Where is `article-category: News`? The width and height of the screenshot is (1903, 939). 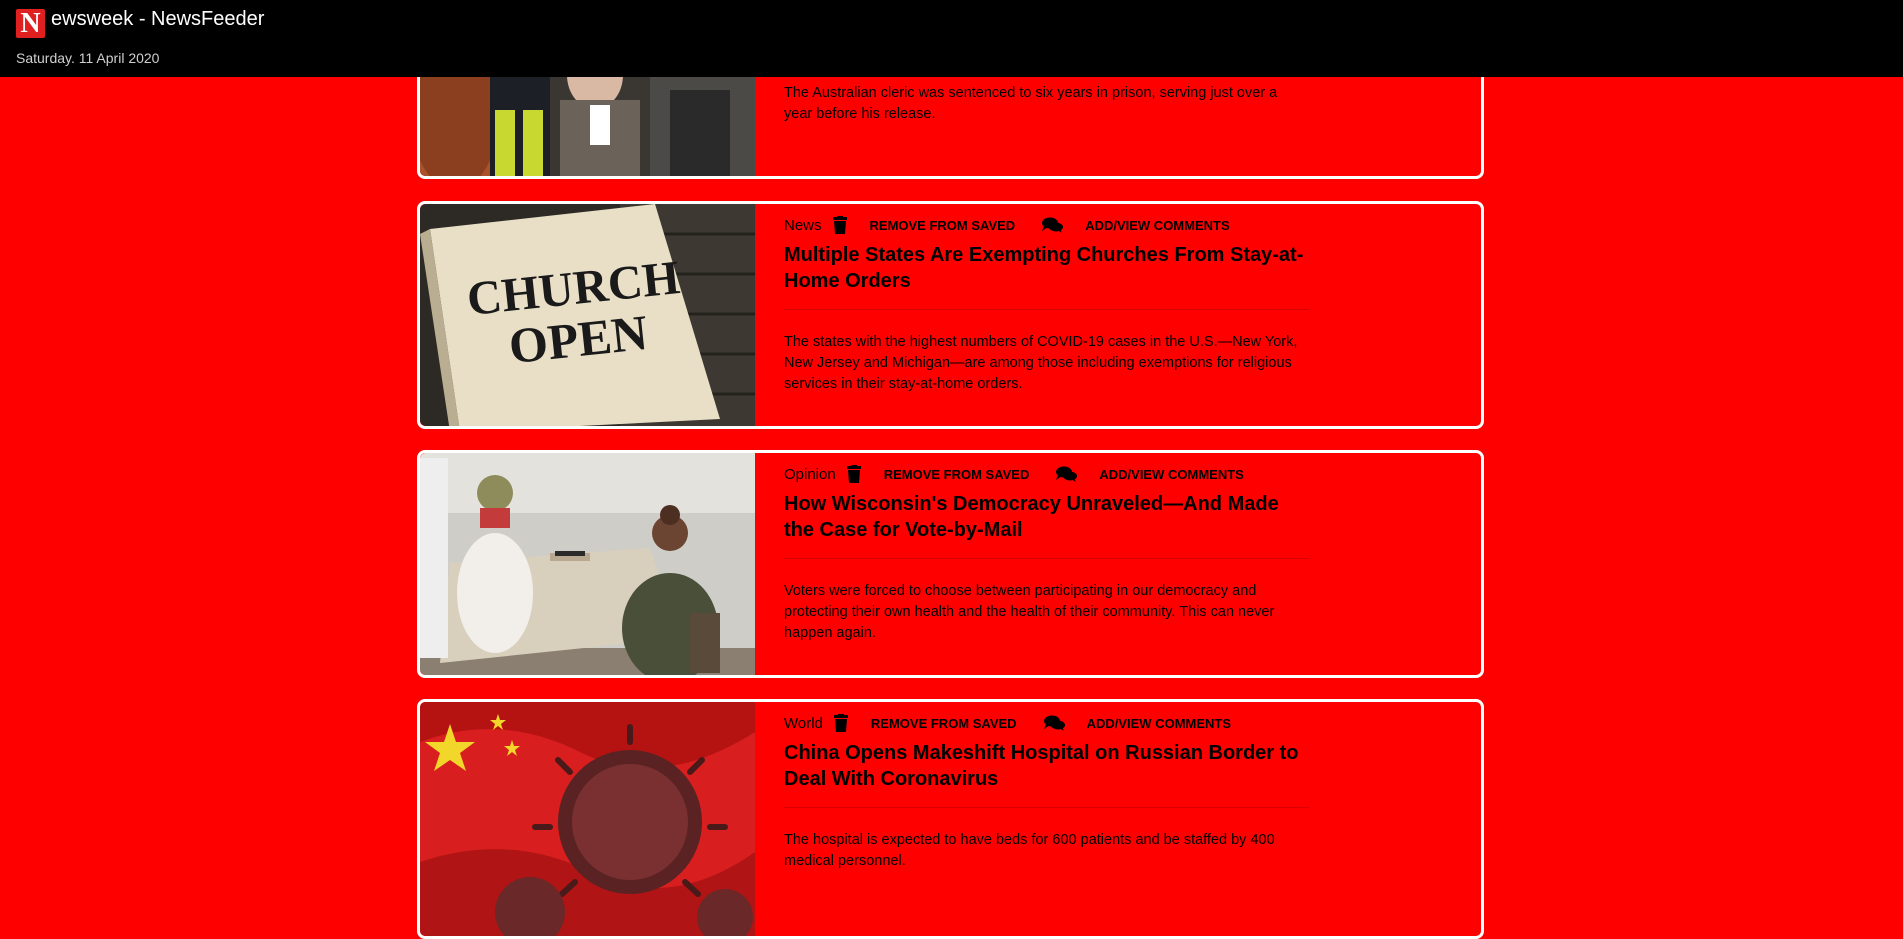
article-category: News is located at coordinates (803, 225).